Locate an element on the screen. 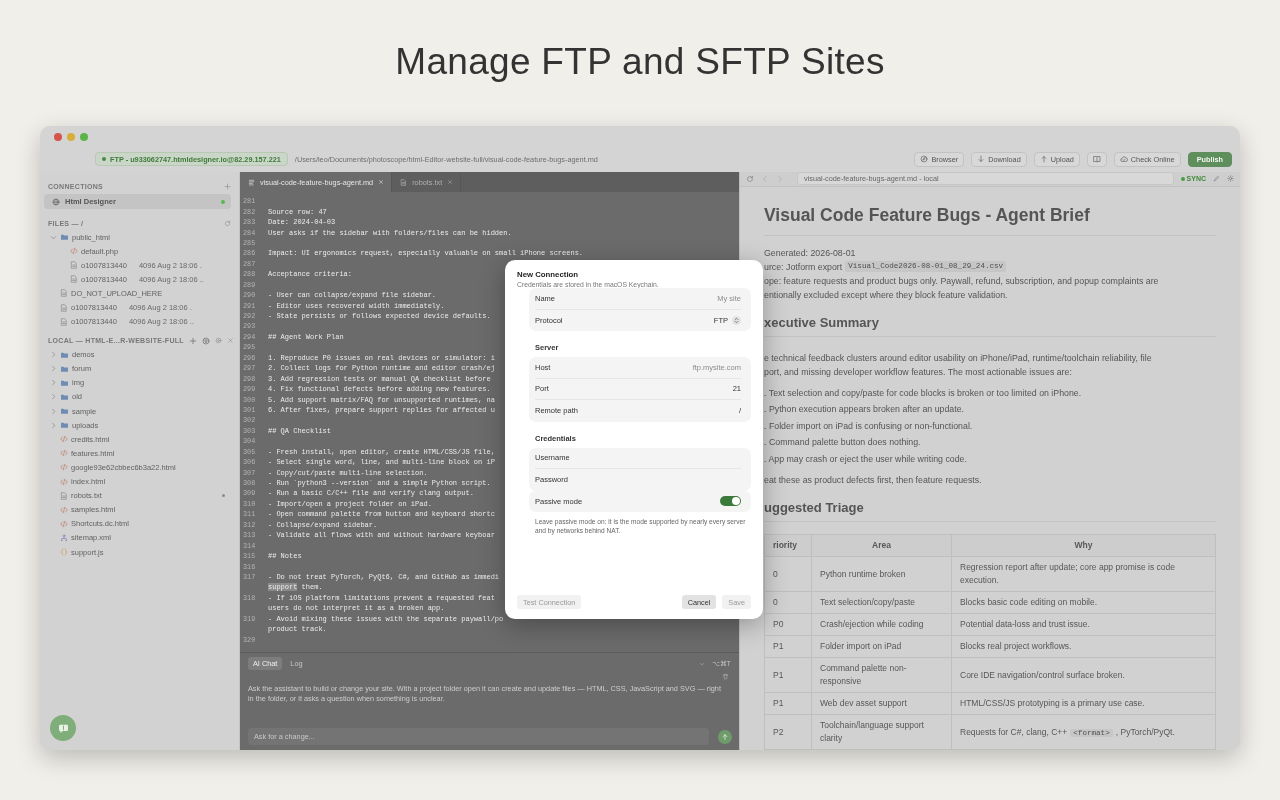  status-dot is located at coordinates (104, 159).